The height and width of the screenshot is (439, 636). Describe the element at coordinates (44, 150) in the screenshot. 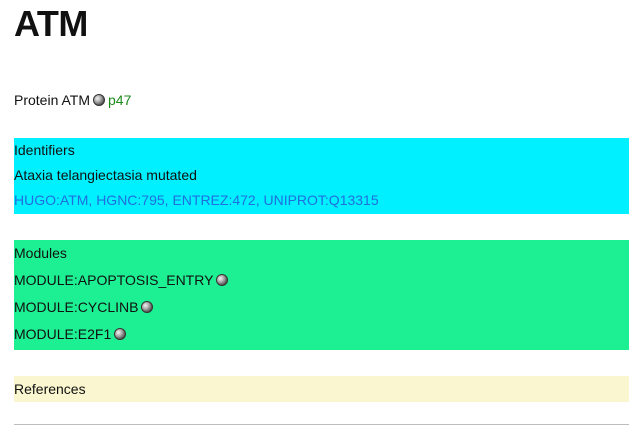

I see `identifiers-header: Identifiers` at that location.